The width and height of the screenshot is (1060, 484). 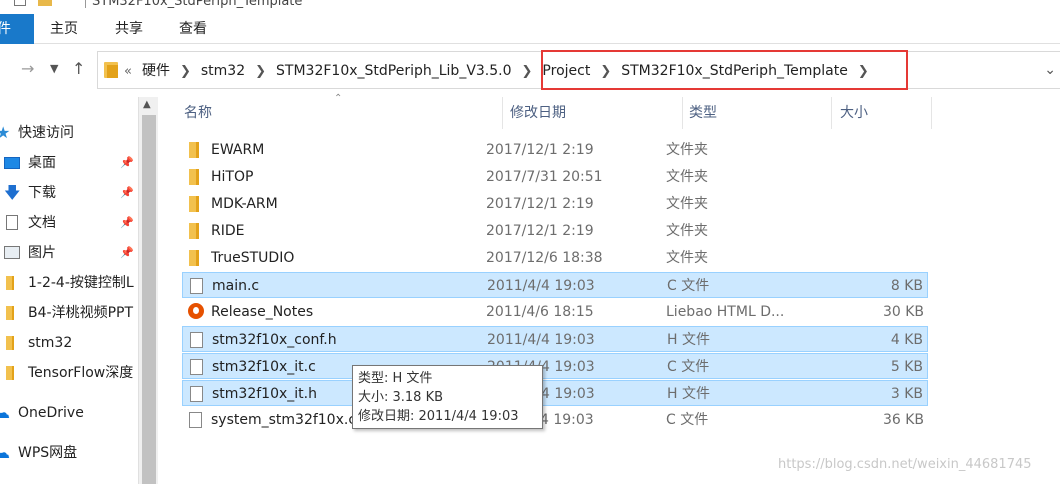 What do you see at coordinates (228, 231) in the screenshot?
I see `file-name: RIDE` at bounding box center [228, 231].